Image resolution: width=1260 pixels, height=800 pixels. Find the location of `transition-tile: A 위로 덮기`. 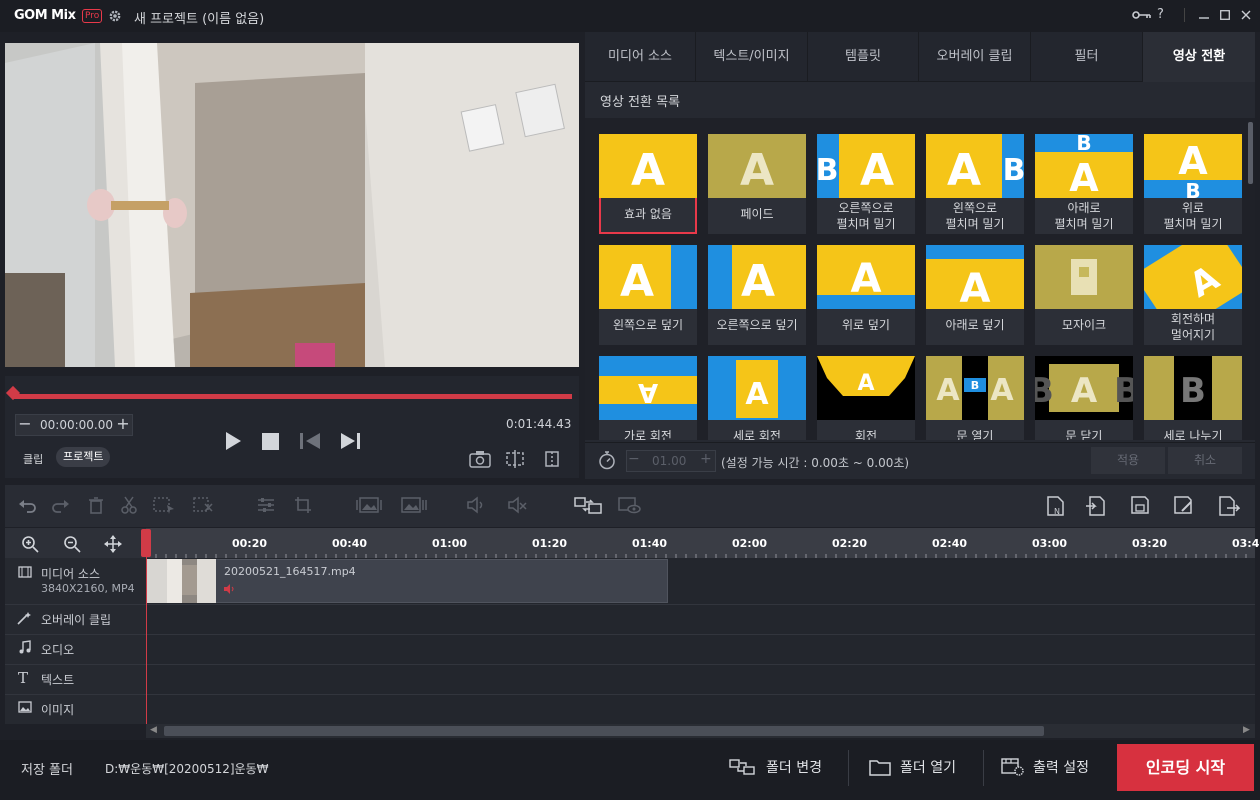

transition-tile: A 위로 덮기 is located at coordinates (866, 295).